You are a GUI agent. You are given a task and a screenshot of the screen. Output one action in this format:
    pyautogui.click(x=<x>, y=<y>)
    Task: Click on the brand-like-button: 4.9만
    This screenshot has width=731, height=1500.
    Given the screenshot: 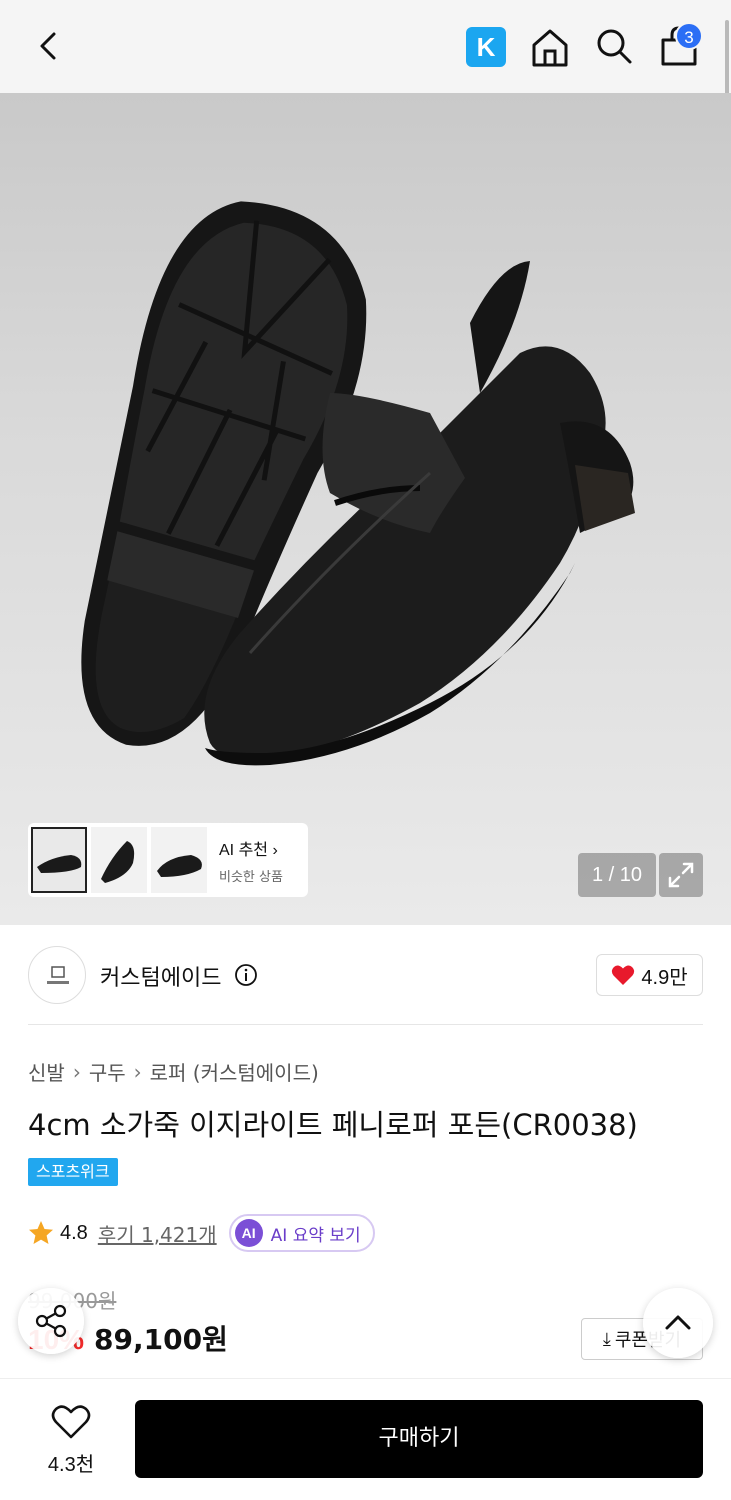 What is the action you would take?
    pyautogui.click(x=649, y=975)
    